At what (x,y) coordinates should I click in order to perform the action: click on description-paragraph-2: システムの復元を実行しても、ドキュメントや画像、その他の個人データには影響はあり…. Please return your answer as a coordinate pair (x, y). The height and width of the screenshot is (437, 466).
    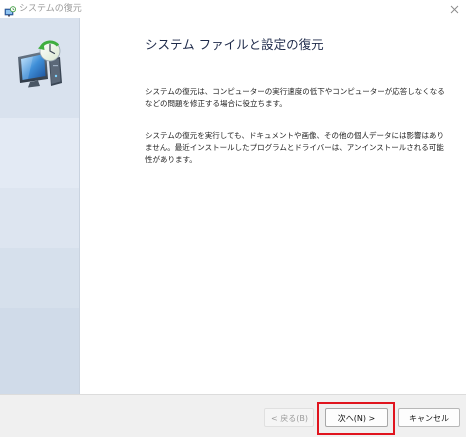
    Looking at the image, I should click on (294, 147).